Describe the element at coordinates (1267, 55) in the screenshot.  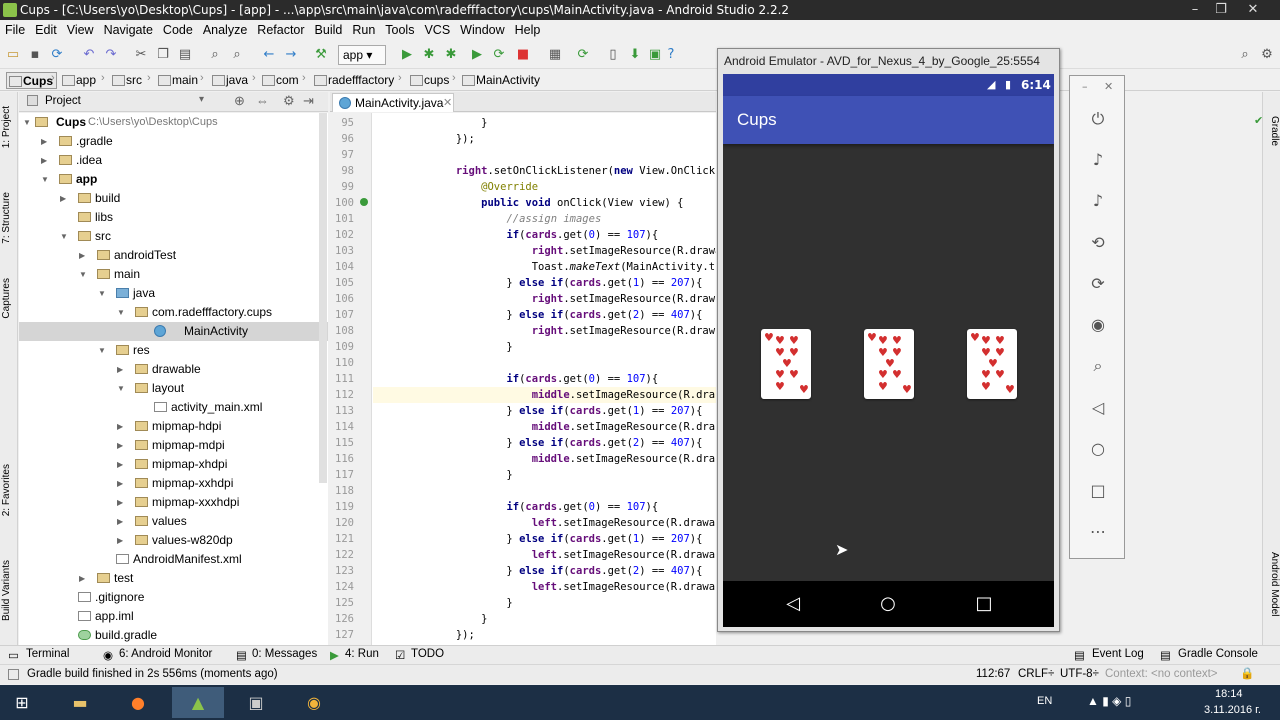
I see `settings-icon: ⚙` at that location.